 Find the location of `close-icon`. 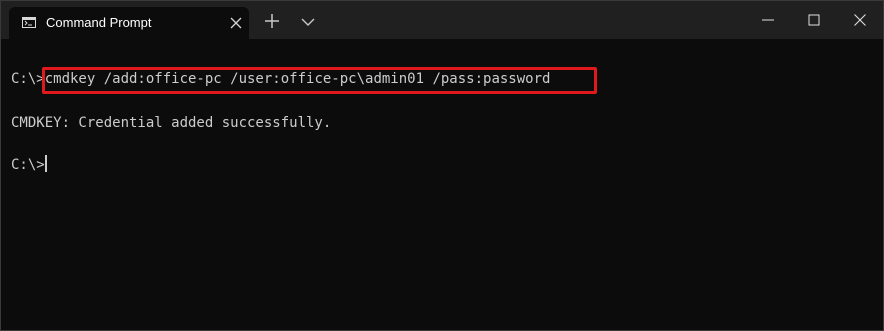

close-icon is located at coordinates (860, 20).